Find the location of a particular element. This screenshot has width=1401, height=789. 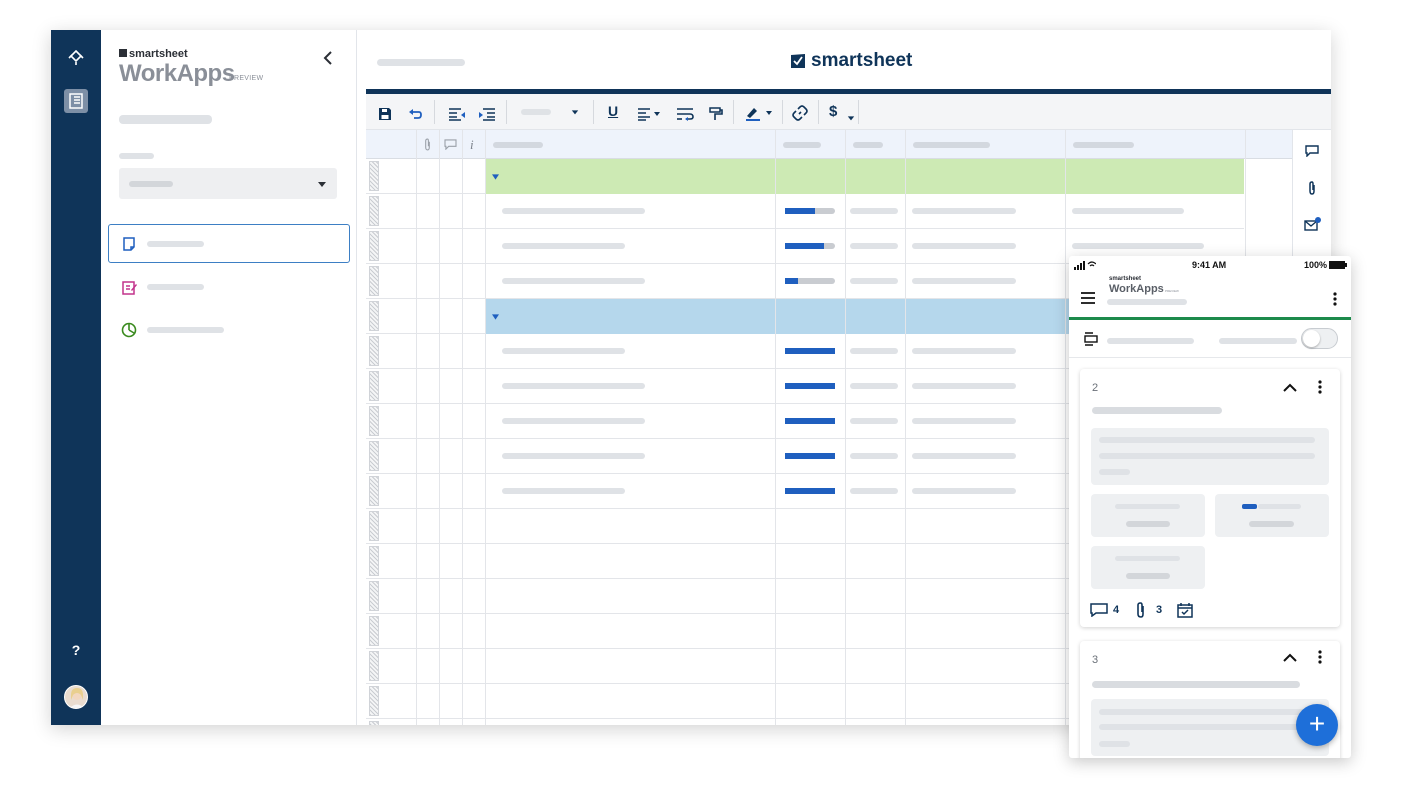

font-size-value-placeholder is located at coordinates (536, 112).